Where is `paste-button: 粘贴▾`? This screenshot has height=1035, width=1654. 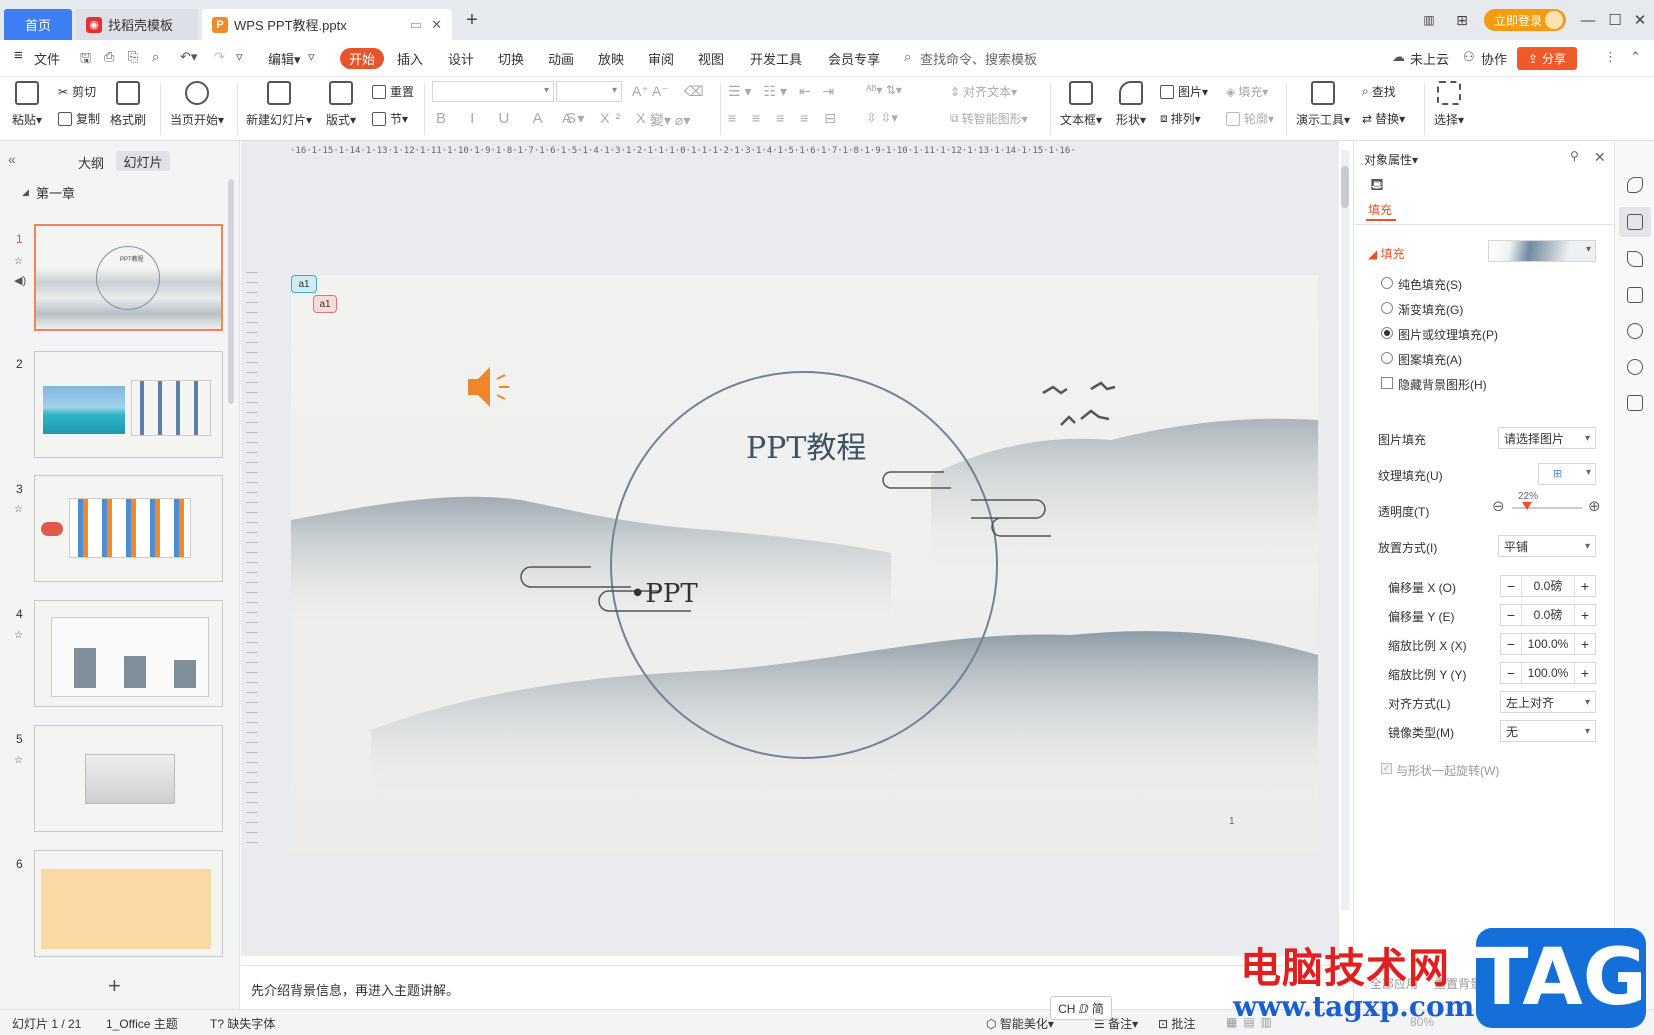
paste-button: 粘贴▾ is located at coordinates (27, 104).